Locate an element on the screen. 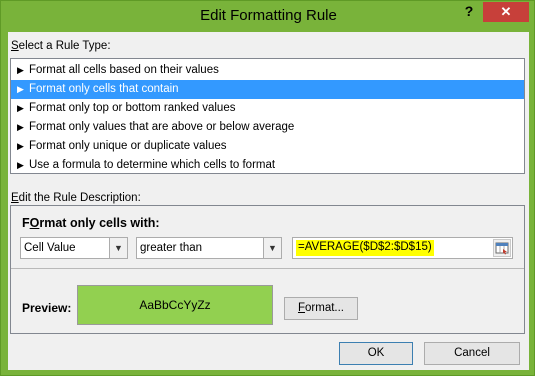 The height and width of the screenshot is (376, 535). rule-type-item: ▶ Format all cells based on their values is located at coordinates (267, 70).